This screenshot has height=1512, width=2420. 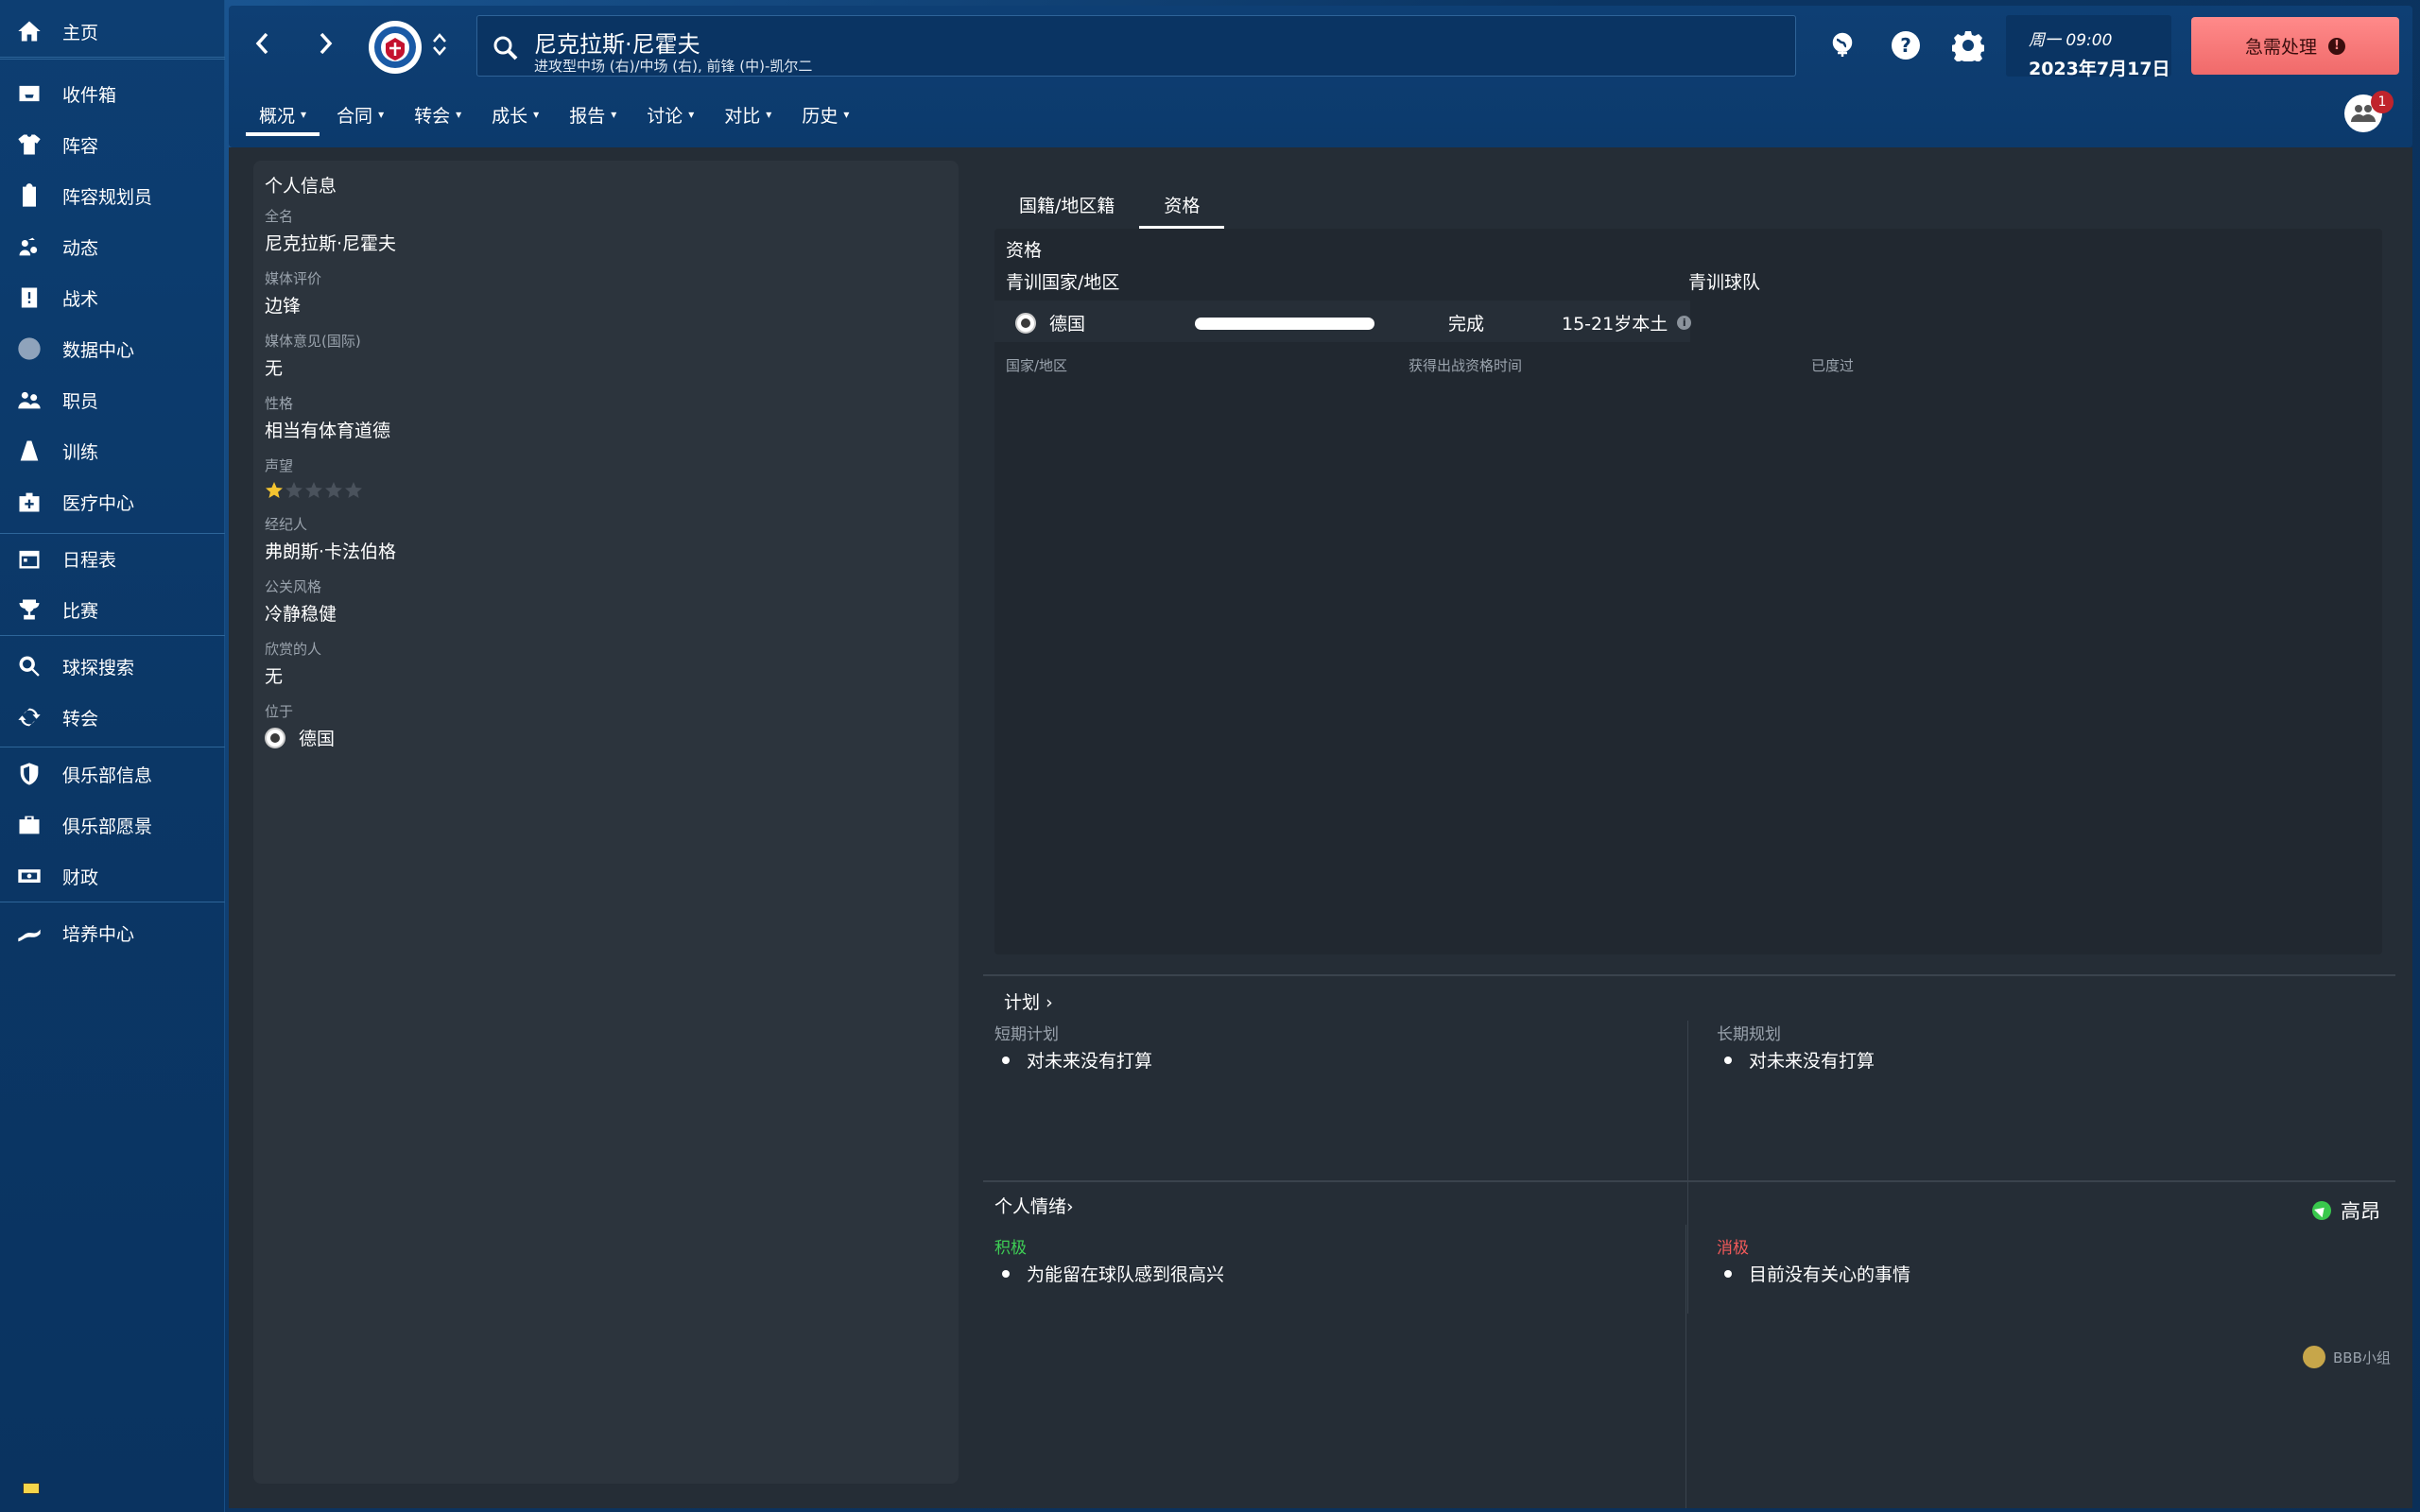 What do you see at coordinates (112, 399) in the screenshot?
I see `sidebar-item-staff: 职员` at bounding box center [112, 399].